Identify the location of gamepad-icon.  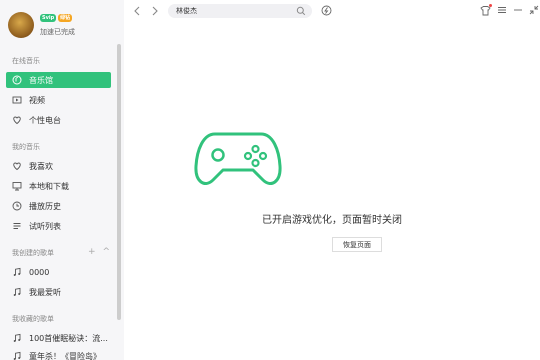
(238, 160).